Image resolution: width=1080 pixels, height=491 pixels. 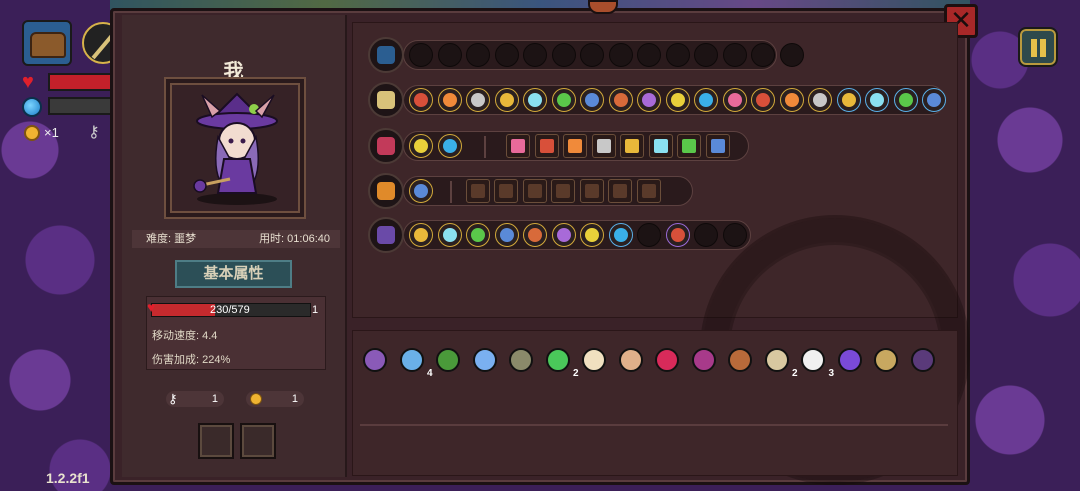 What do you see at coordinates (233, 274) in the screenshot?
I see `basic-attributes-tab: 基本属性` at bounding box center [233, 274].